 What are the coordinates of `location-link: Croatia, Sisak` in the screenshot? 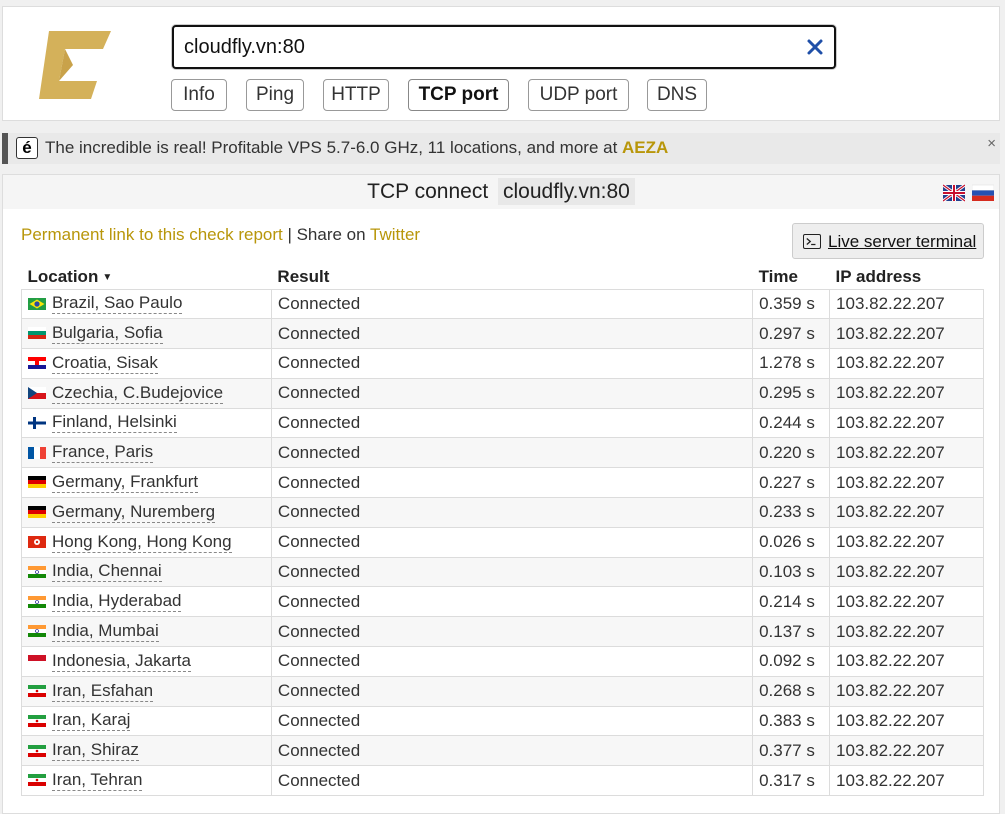 It's located at (105, 363).